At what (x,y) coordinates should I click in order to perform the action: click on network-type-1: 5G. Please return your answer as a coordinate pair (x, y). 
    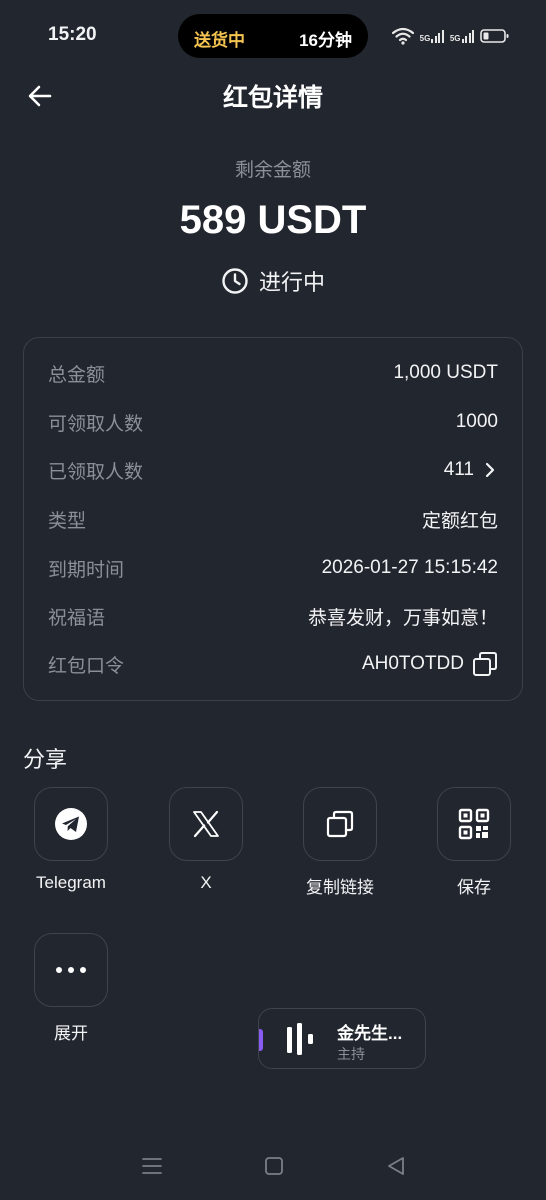
    Looking at the image, I should click on (425, 38).